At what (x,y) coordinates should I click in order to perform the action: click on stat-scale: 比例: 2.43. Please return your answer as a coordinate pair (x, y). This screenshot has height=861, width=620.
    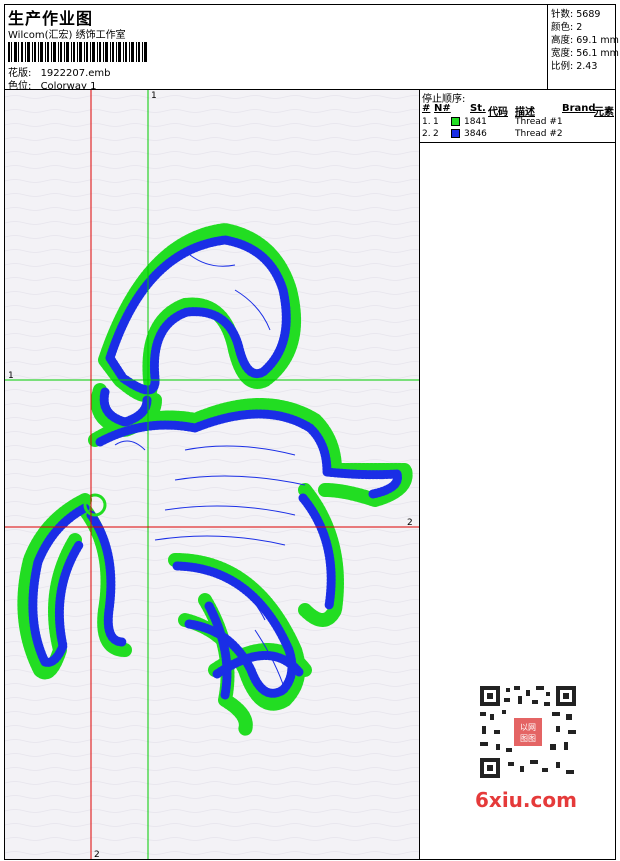
    Looking at the image, I should click on (574, 65).